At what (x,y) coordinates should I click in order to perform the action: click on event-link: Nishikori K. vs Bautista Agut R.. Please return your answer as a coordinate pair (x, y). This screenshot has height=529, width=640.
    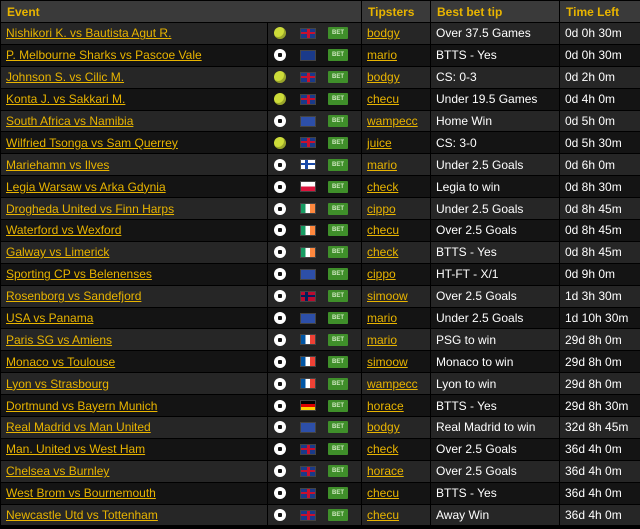
    Looking at the image, I should click on (88, 33).